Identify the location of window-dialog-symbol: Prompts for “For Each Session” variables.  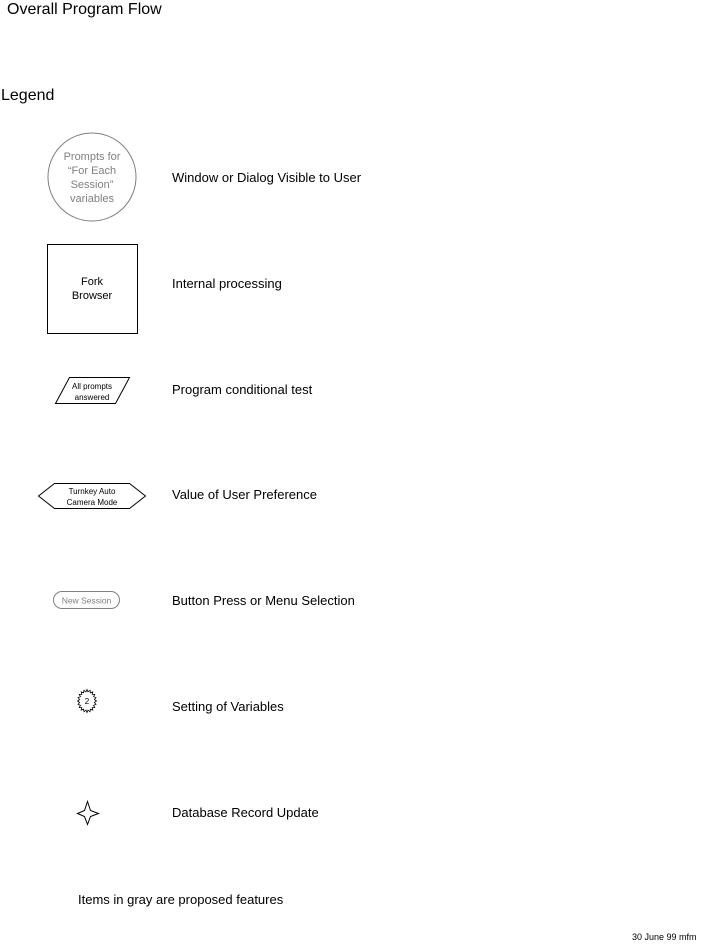
(92, 177).